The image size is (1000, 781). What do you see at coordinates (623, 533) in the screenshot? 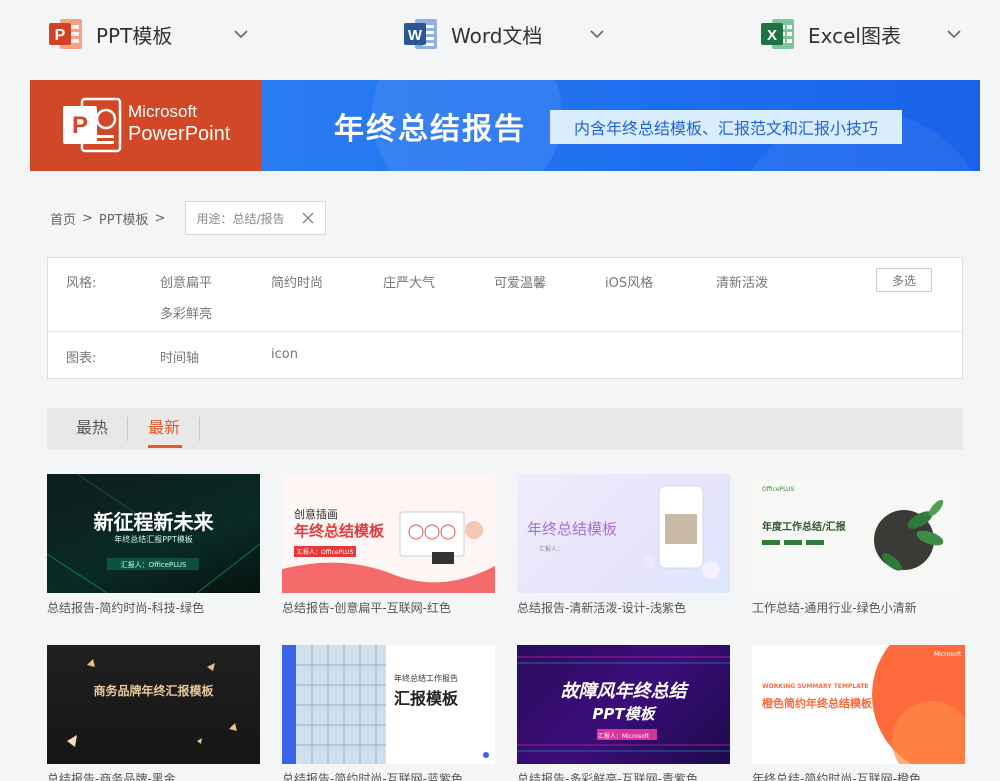
I see `template-thumbnail: 年终总结模板 汇报人：` at bounding box center [623, 533].